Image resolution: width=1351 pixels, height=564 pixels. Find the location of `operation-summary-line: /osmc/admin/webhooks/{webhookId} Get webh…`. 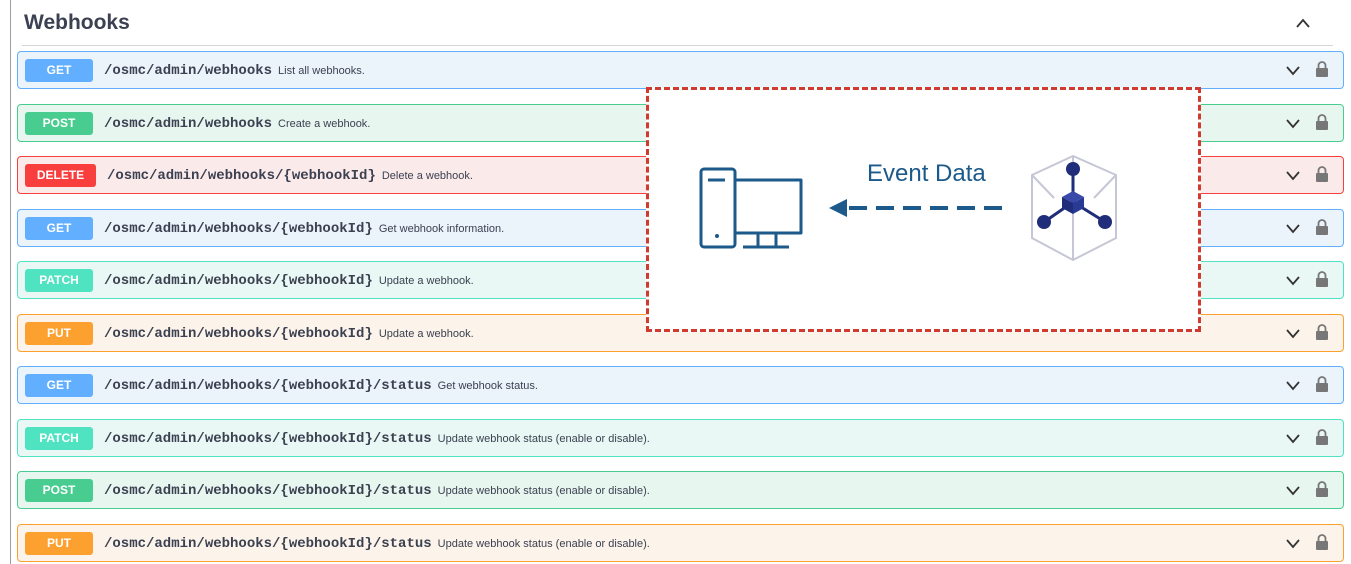

operation-summary-line: /osmc/admin/webhooks/{webhookId} Get webh… is located at coordinates (304, 228).